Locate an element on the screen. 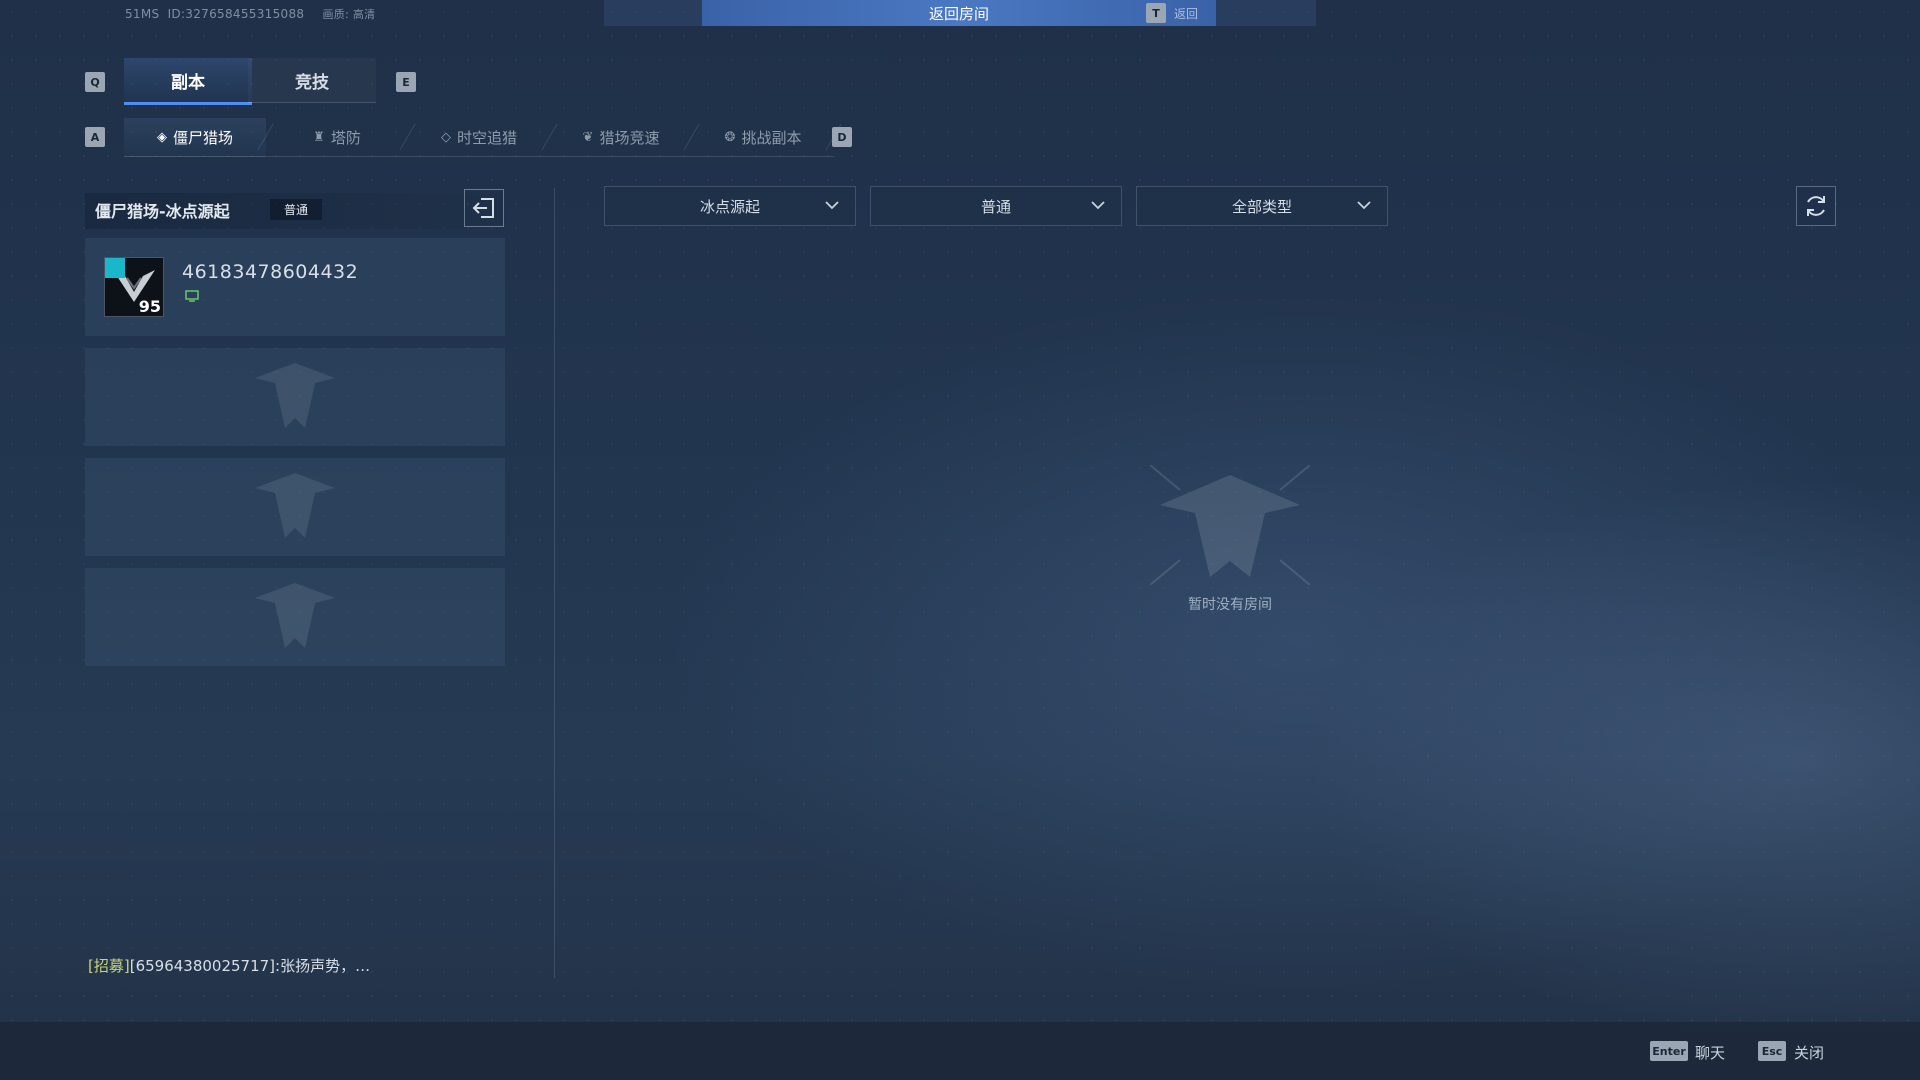  monitor-icon is located at coordinates (192, 296).